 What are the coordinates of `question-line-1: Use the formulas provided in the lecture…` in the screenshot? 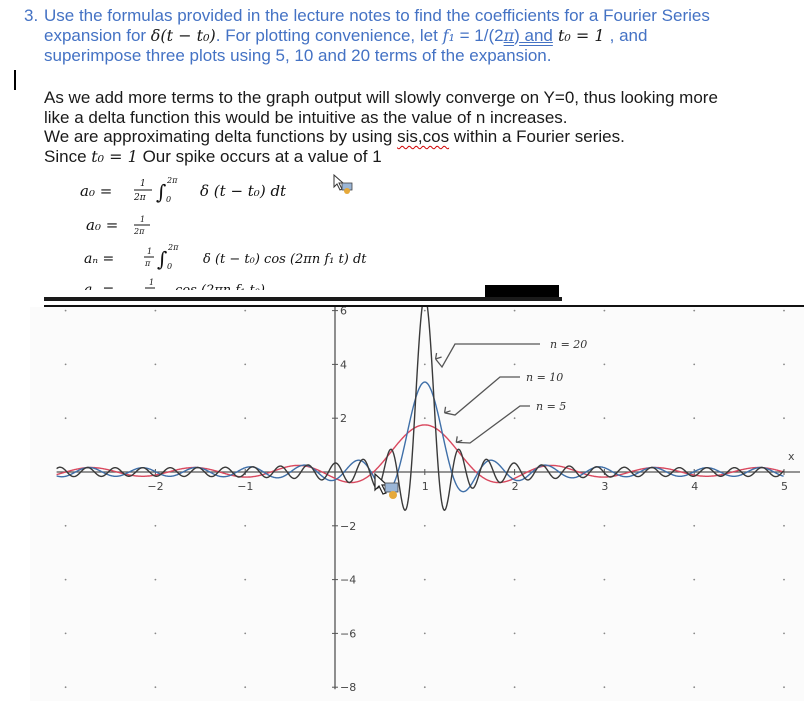 It's located at (377, 15).